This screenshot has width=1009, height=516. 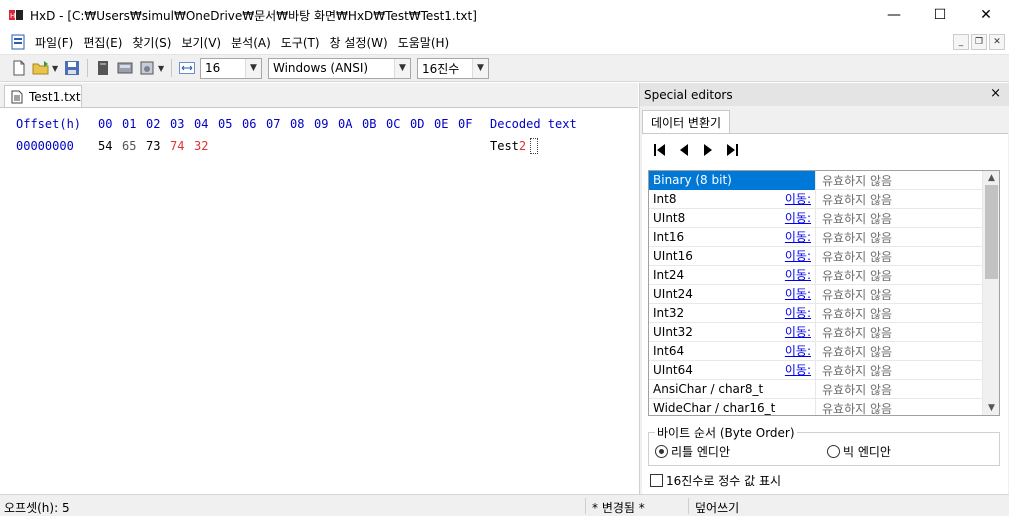 What do you see at coordinates (19, 68) in the screenshot?
I see `new-file-icon` at bounding box center [19, 68].